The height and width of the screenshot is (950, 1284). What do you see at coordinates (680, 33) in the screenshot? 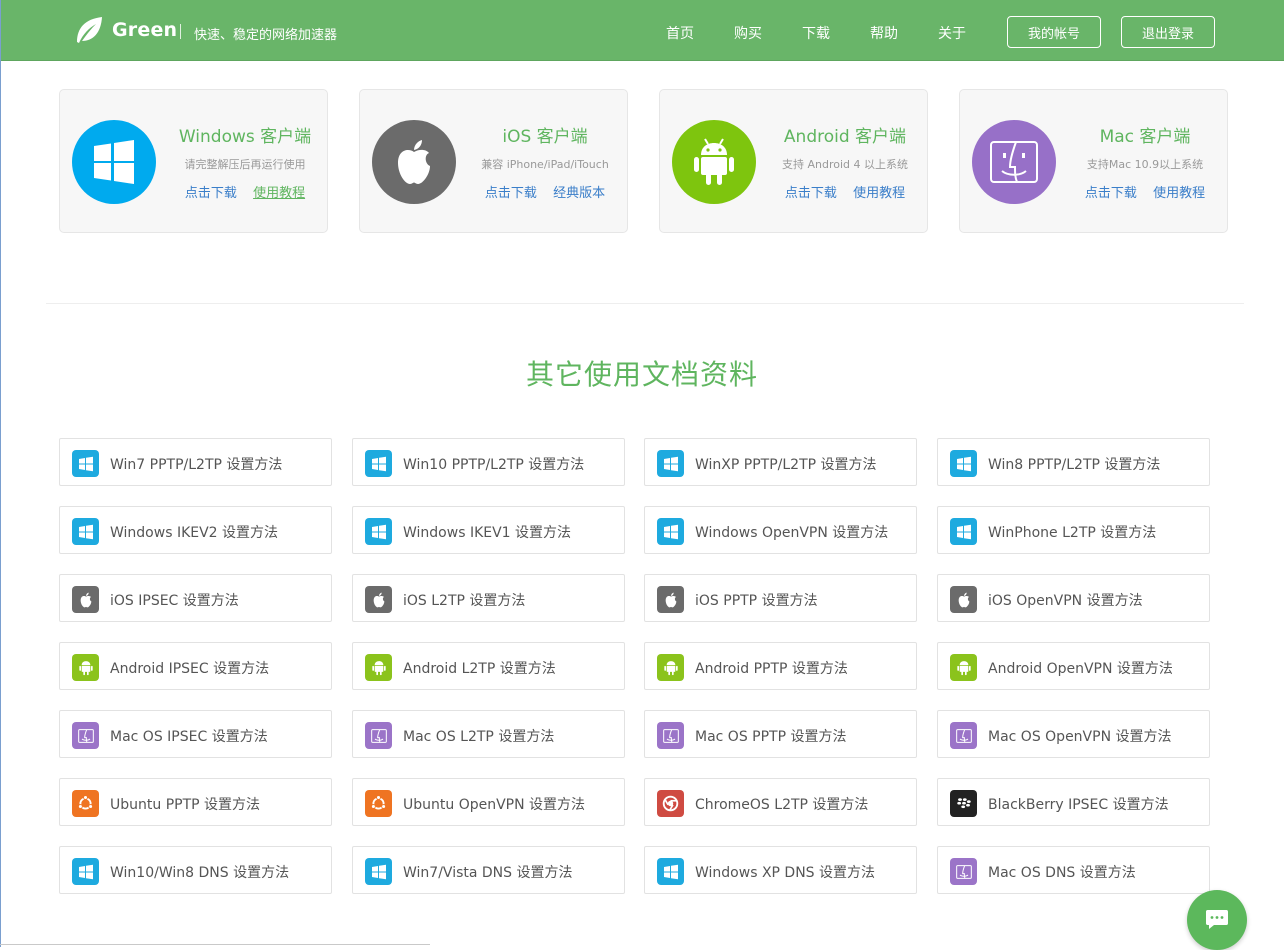
I see `nav-home: 首页` at bounding box center [680, 33].